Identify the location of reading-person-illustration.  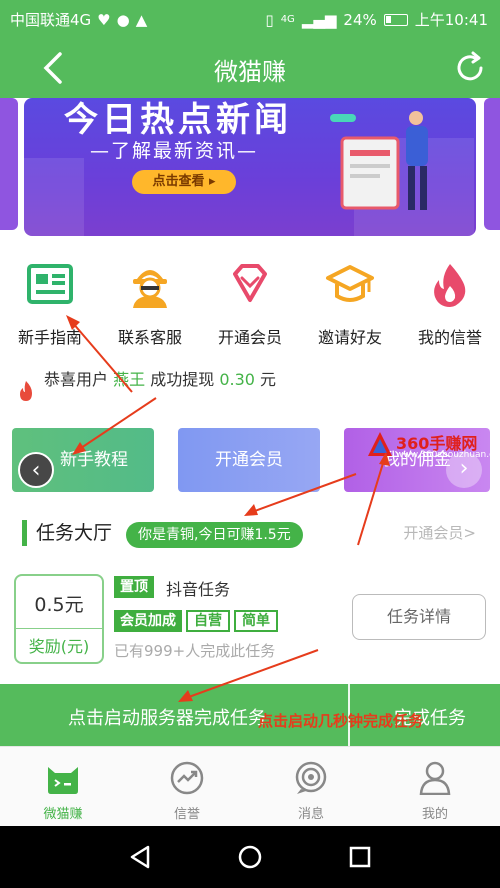
(379, 160).